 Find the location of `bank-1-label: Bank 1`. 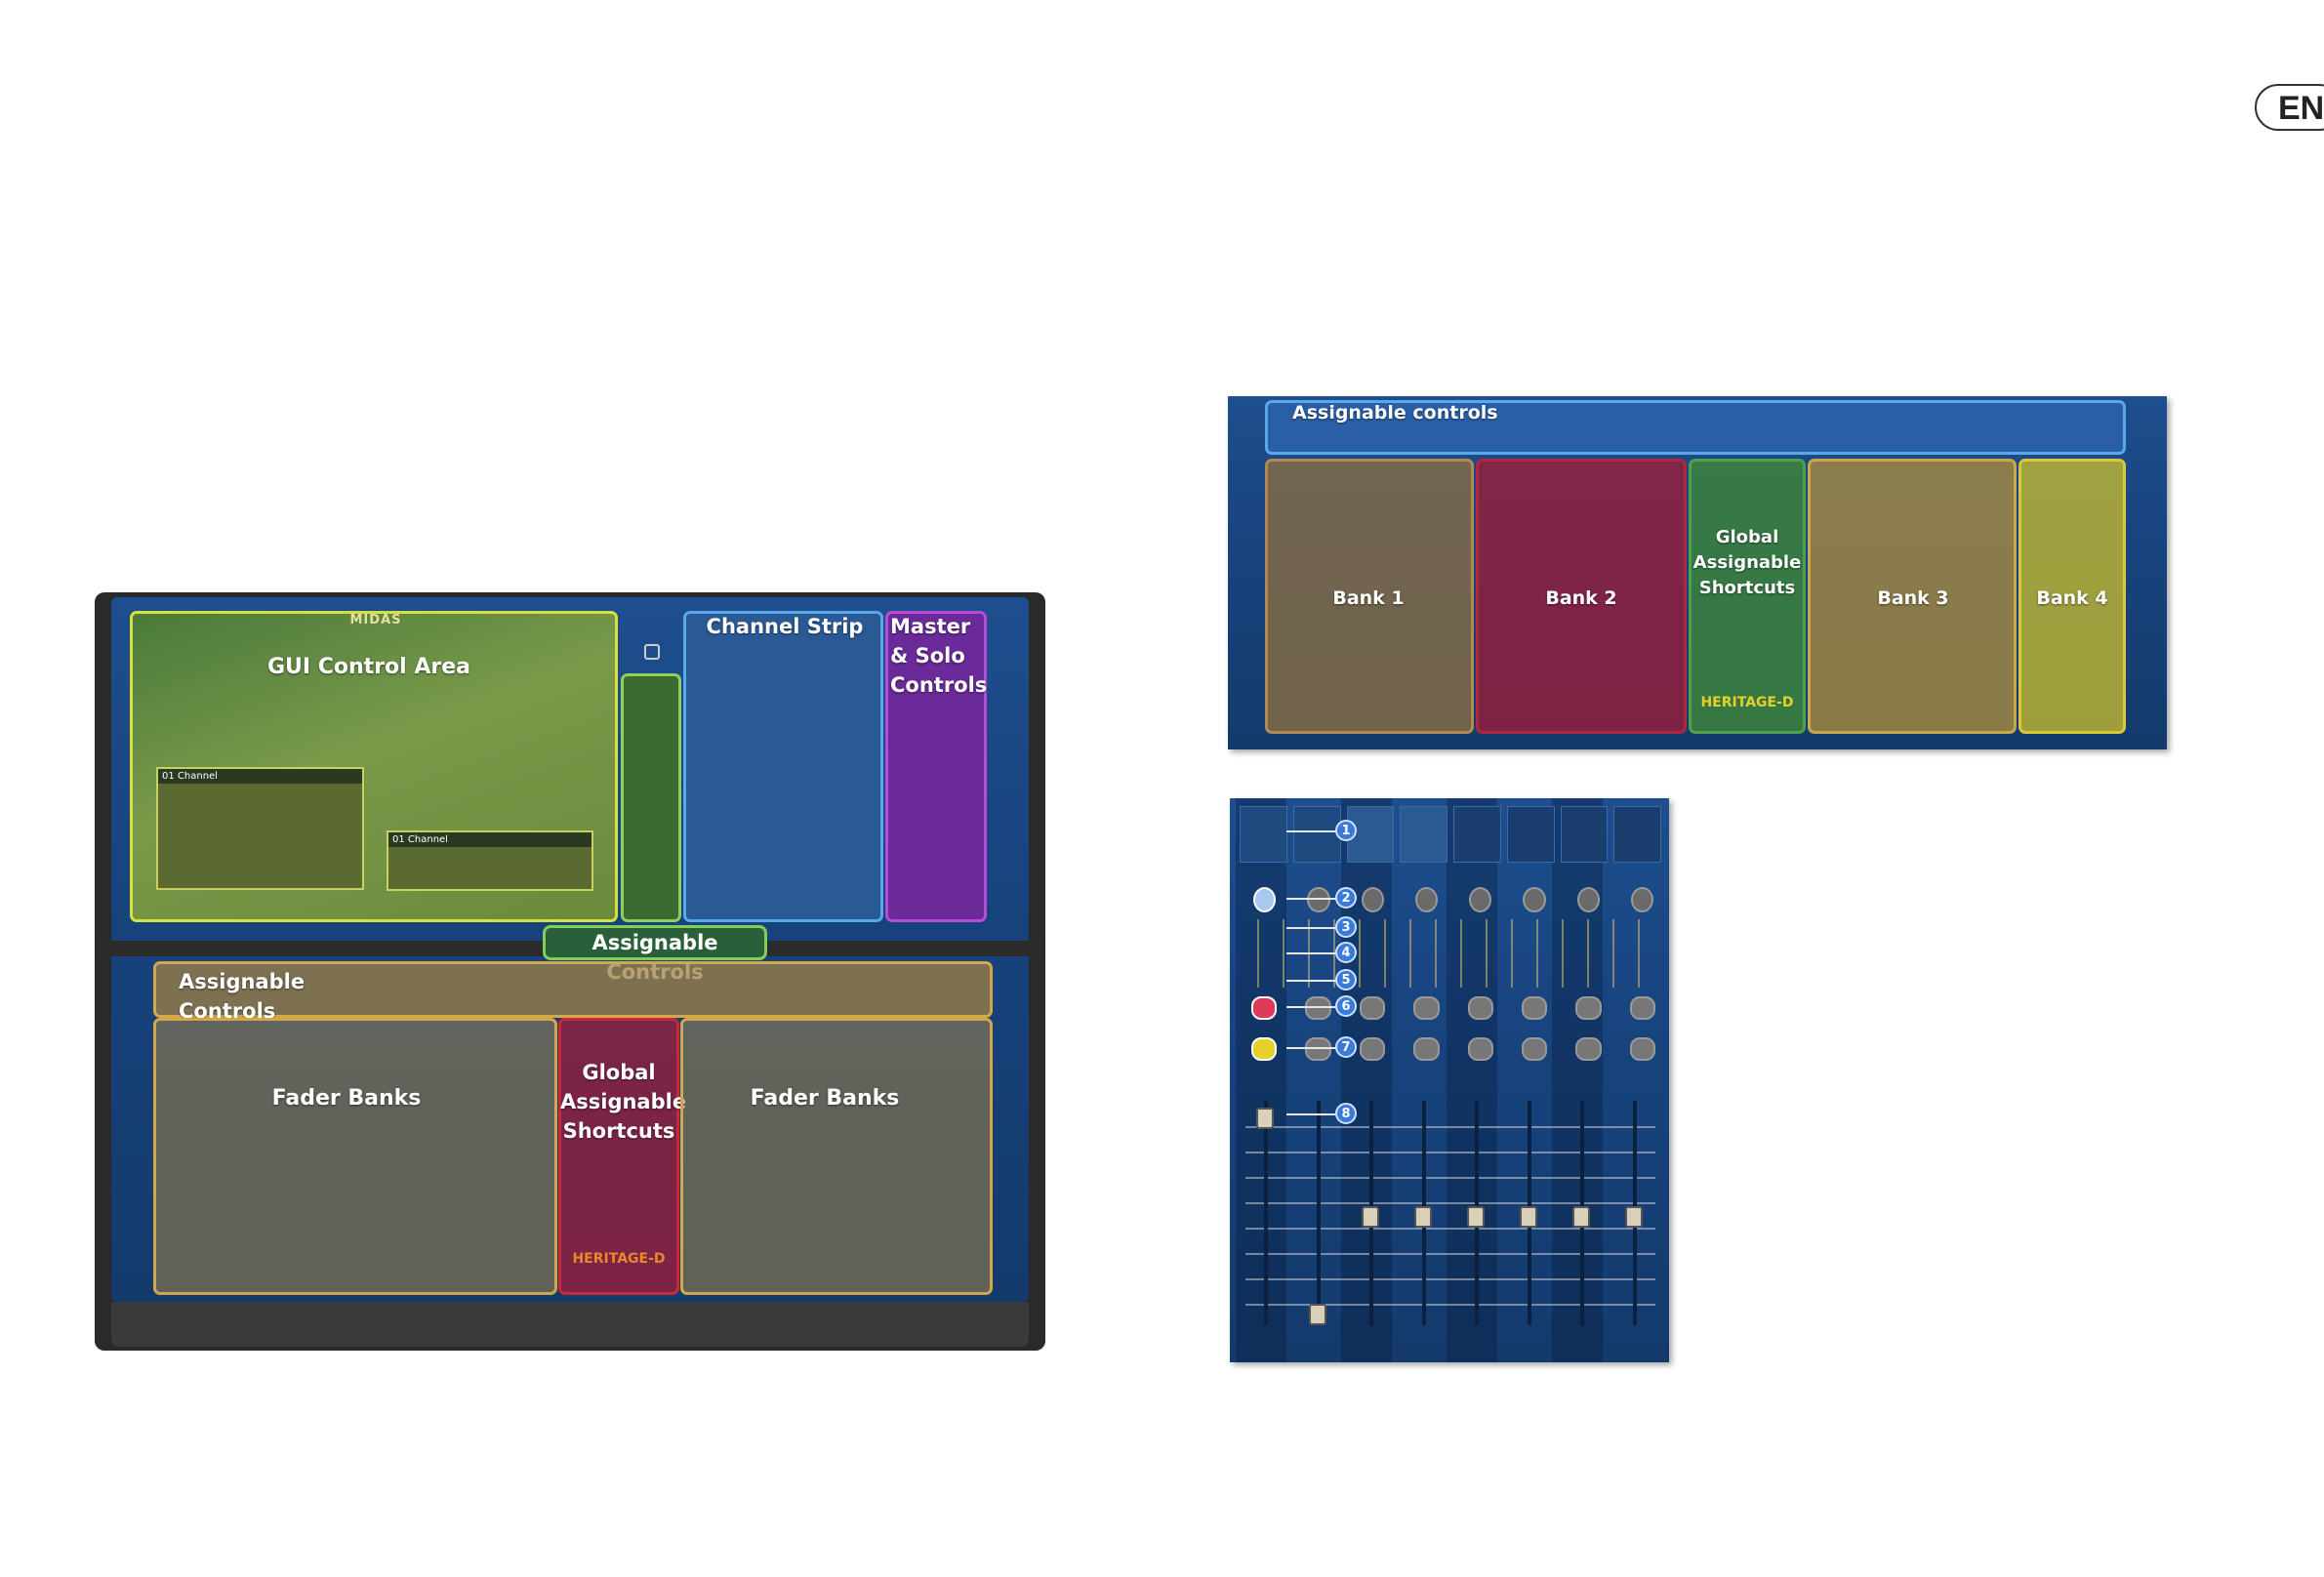

bank-1-label: Bank 1 is located at coordinates (1368, 598).